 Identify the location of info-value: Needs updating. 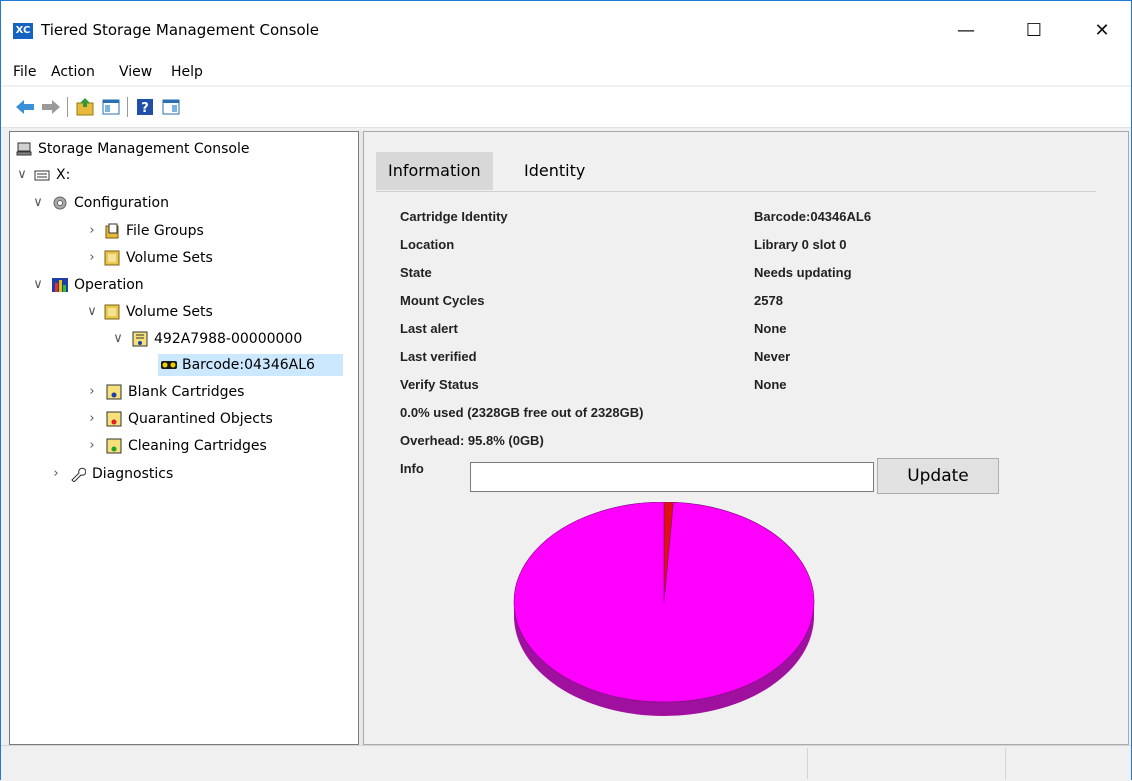
(803, 272).